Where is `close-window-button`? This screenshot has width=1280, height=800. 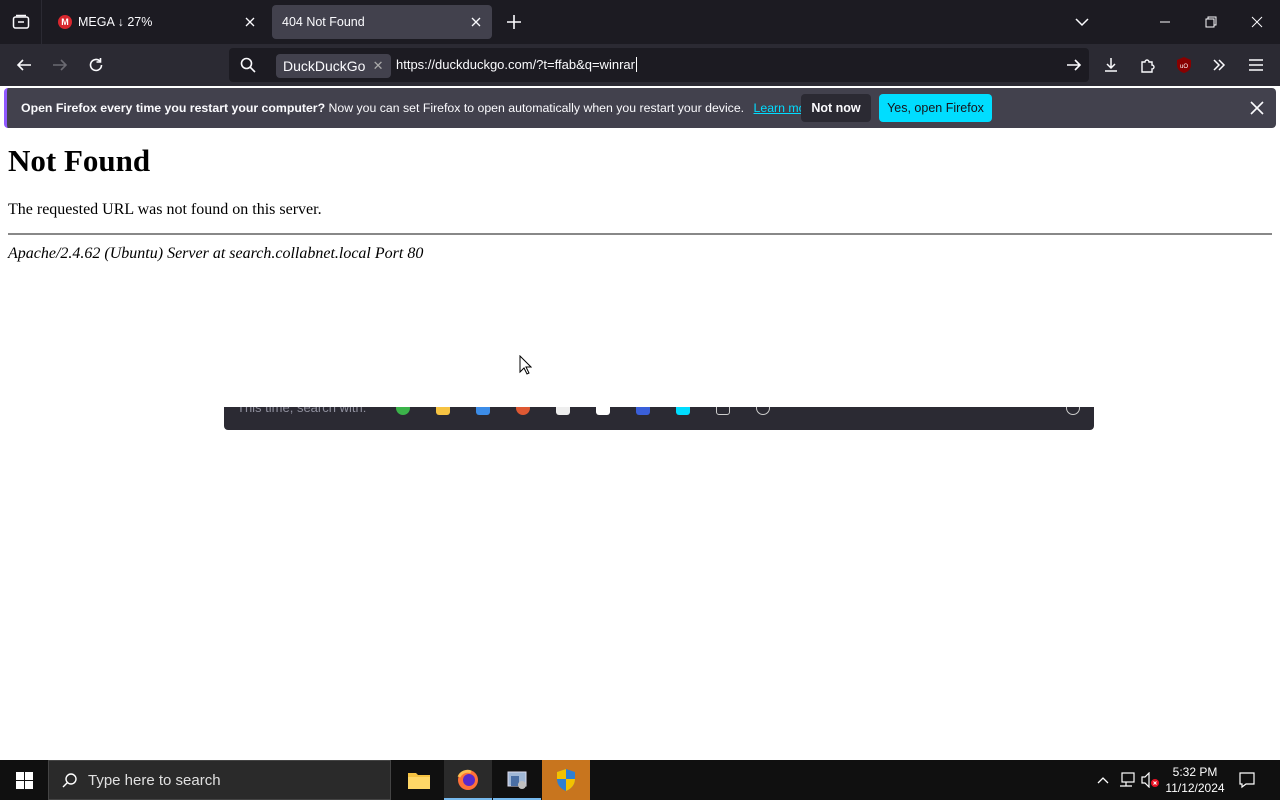 close-window-button is located at coordinates (1257, 22).